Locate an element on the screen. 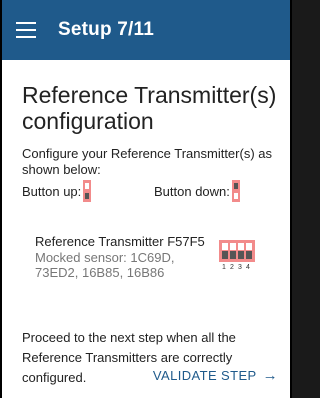 This screenshot has height=398, width=320. hamburger-menu-icon is located at coordinates (26, 30).